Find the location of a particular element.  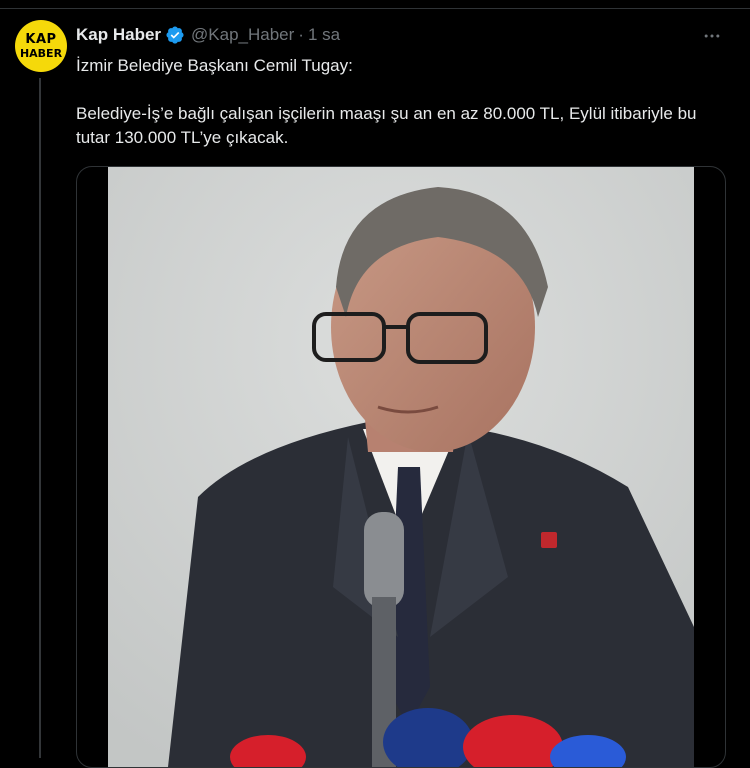

avatar: KAP HABER is located at coordinates (41, 46).